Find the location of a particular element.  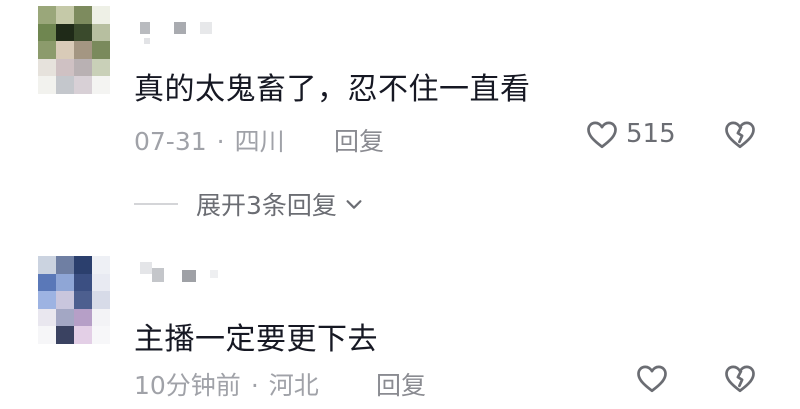

expand-replies-button: 展开3条回复 is located at coordinates (249, 204).